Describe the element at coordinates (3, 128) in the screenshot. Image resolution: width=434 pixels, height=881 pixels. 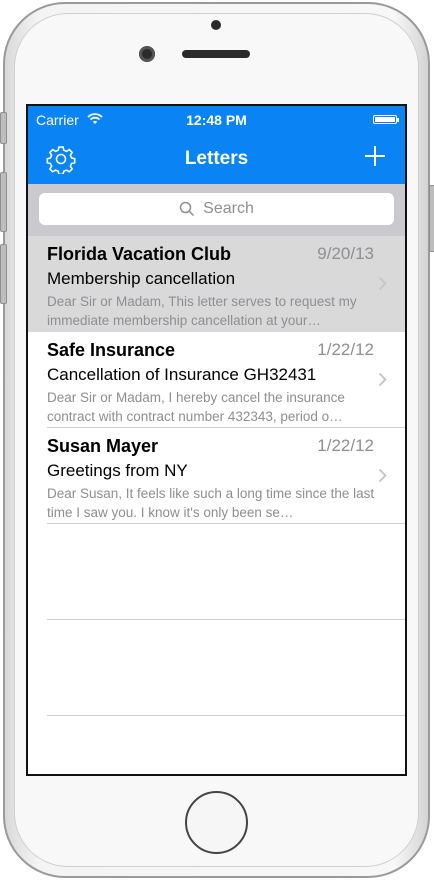
I see `mute-switch` at that location.